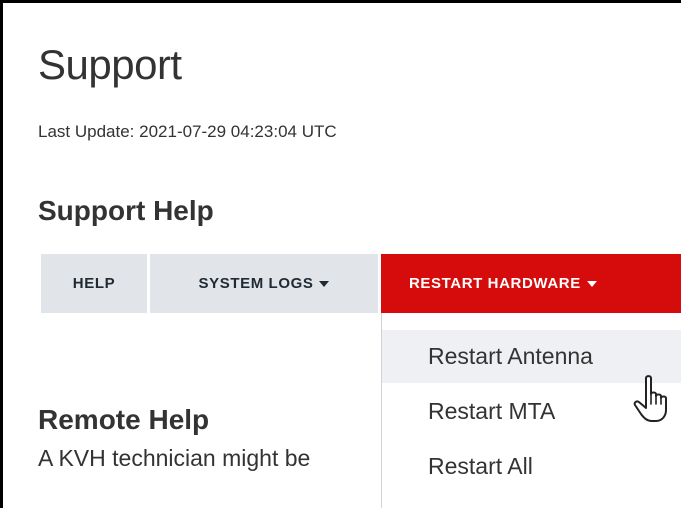  Describe the element at coordinates (124, 419) in the screenshot. I see `remote-help-heading: Remote Help` at that location.